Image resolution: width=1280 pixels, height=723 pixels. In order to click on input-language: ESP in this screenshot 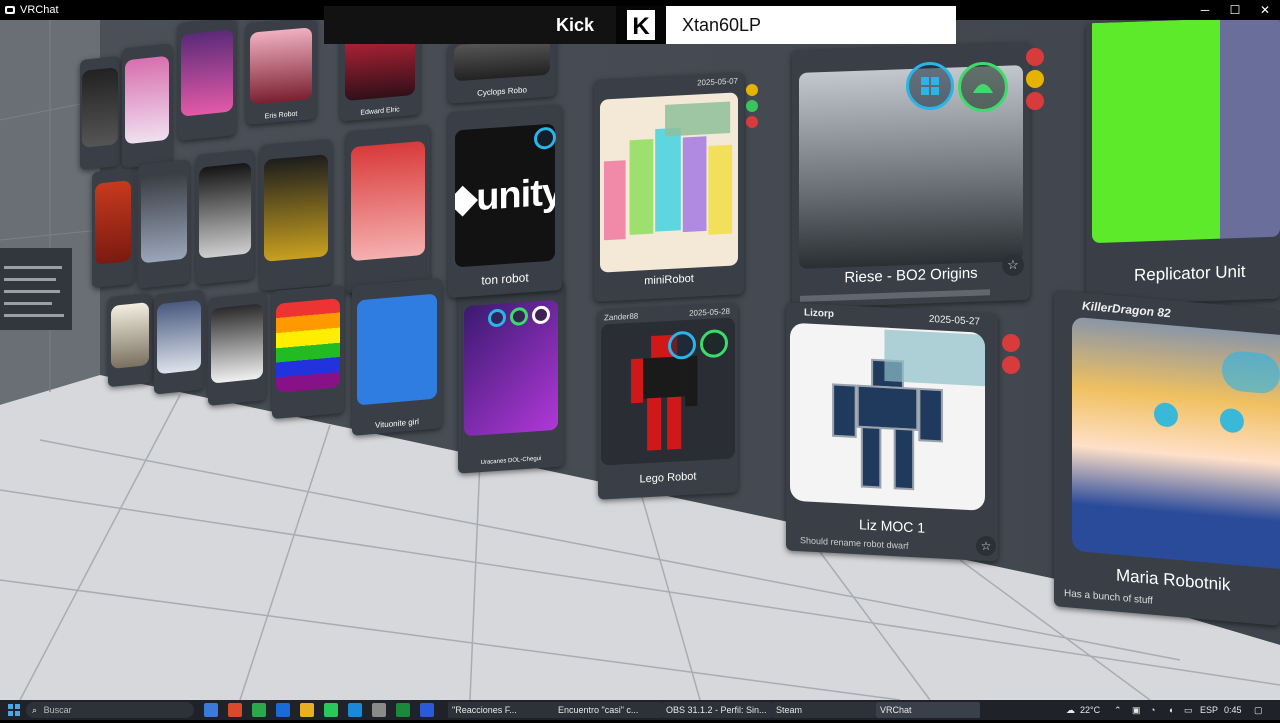, I will do `click(1209, 710)`.